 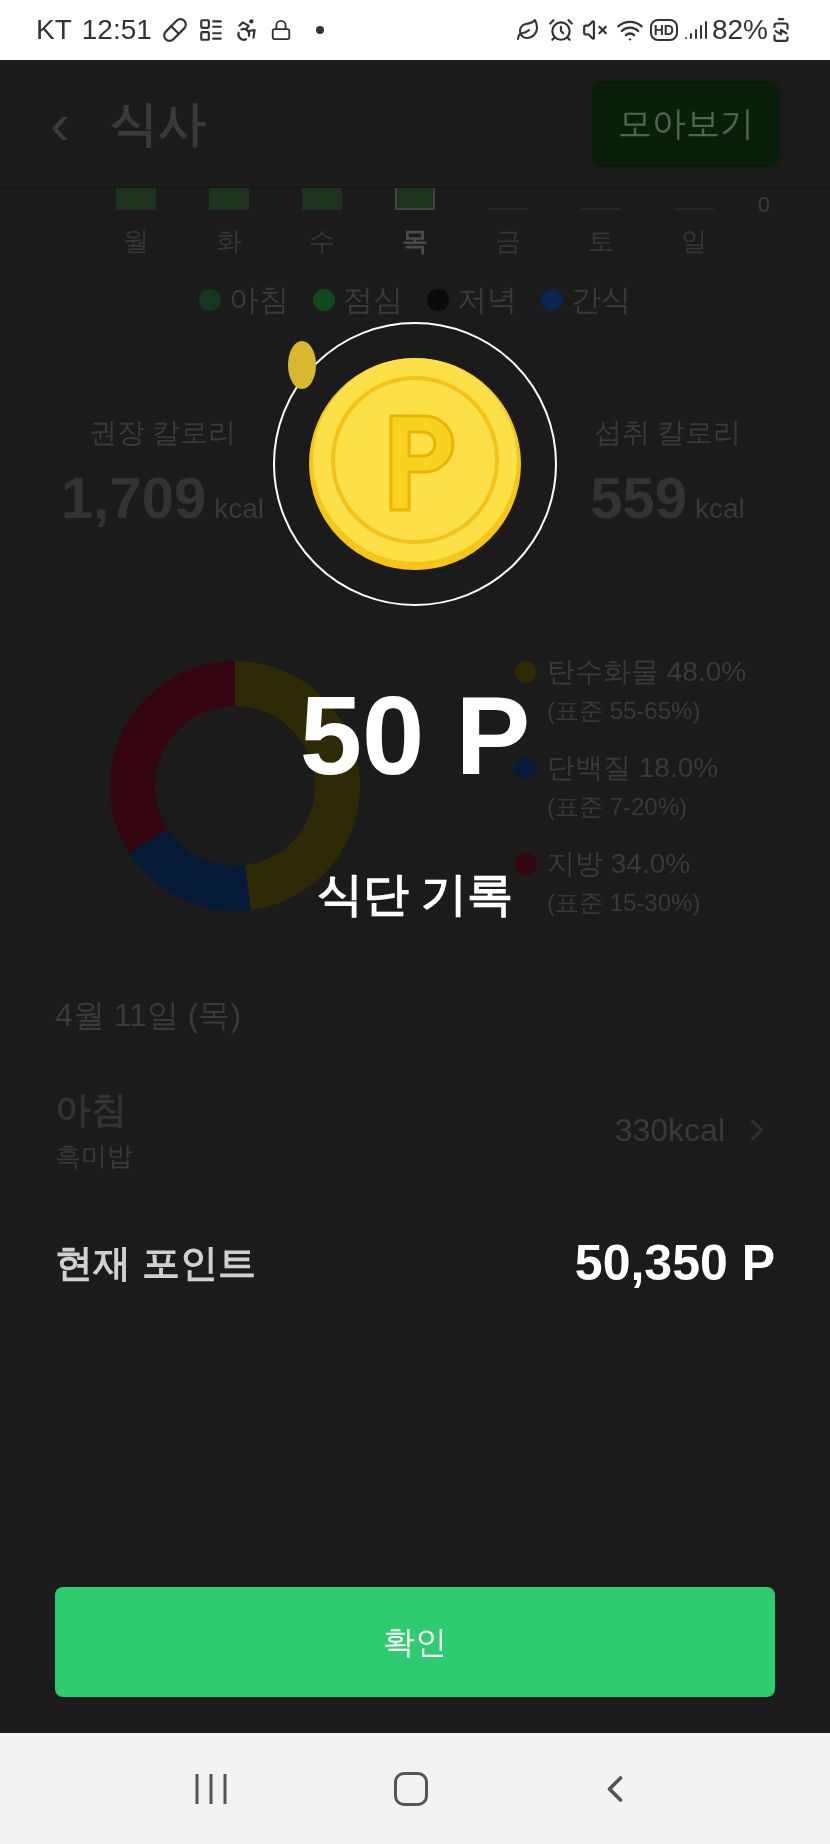 I want to click on coin-icon, so click(x=415, y=464).